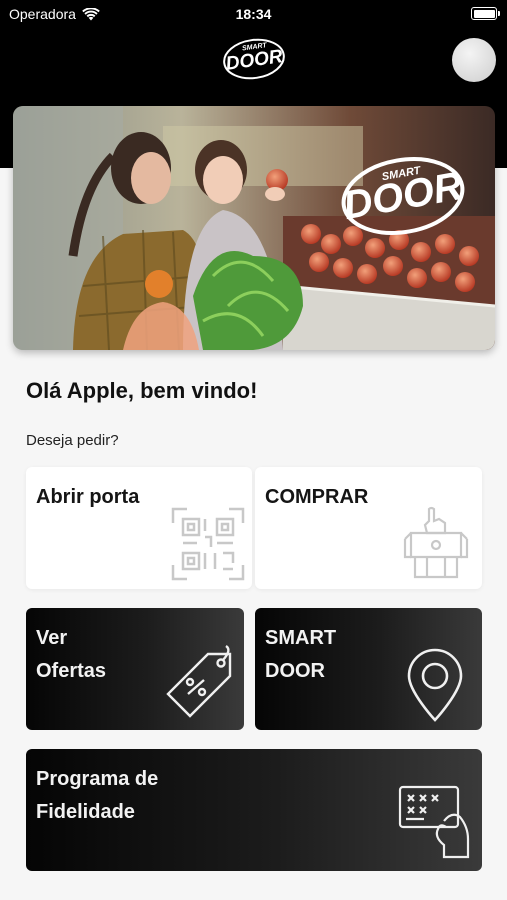 The width and height of the screenshot is (507, 900). What do you see at coordinates (71, 671) in the screenshot?
I see `offers-label-line2: Ofertas` at bounding box center [71, 671].